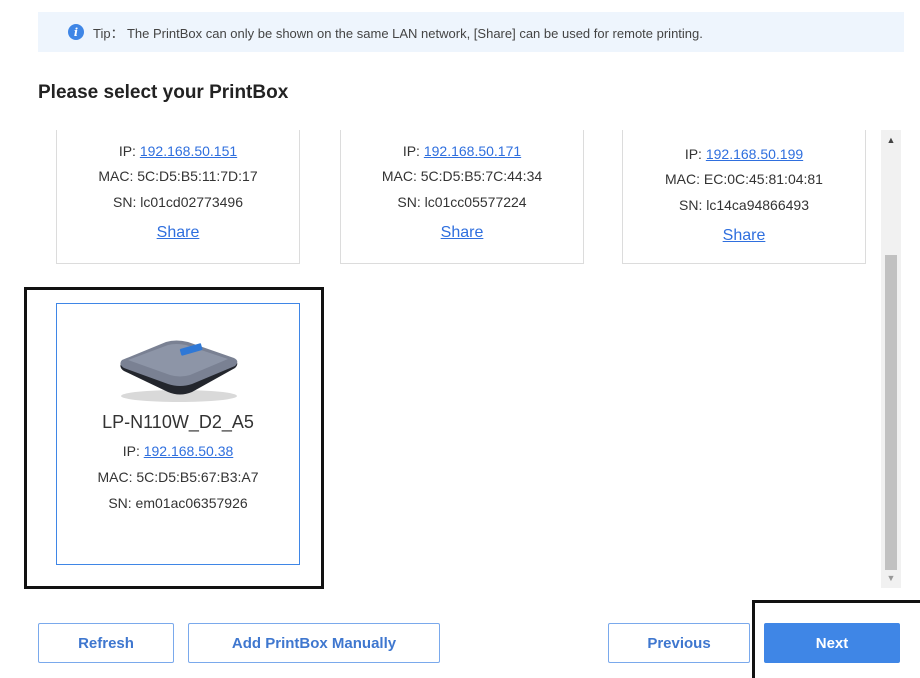 This screenshot has width=920, height=678. Describe the element at coordinates (314, 643) in the screenshot. I see `add-printbox-manually-button: Add PrintBox Manually` at that location.